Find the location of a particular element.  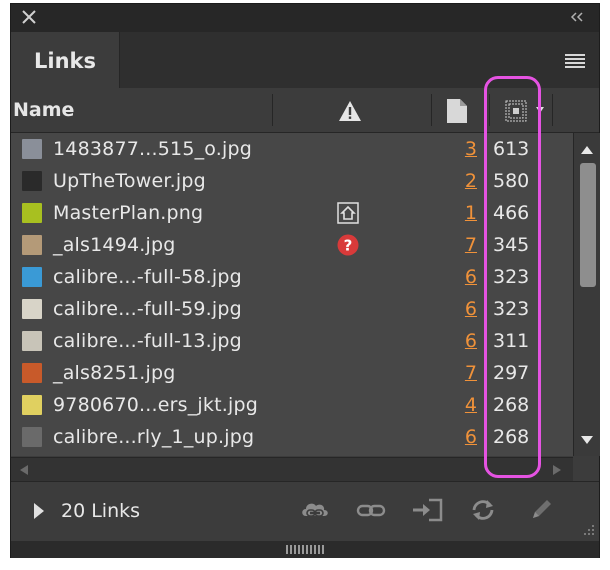

link-name: calibre...rly_1_up.jpg is located at coordinates (154, 437).